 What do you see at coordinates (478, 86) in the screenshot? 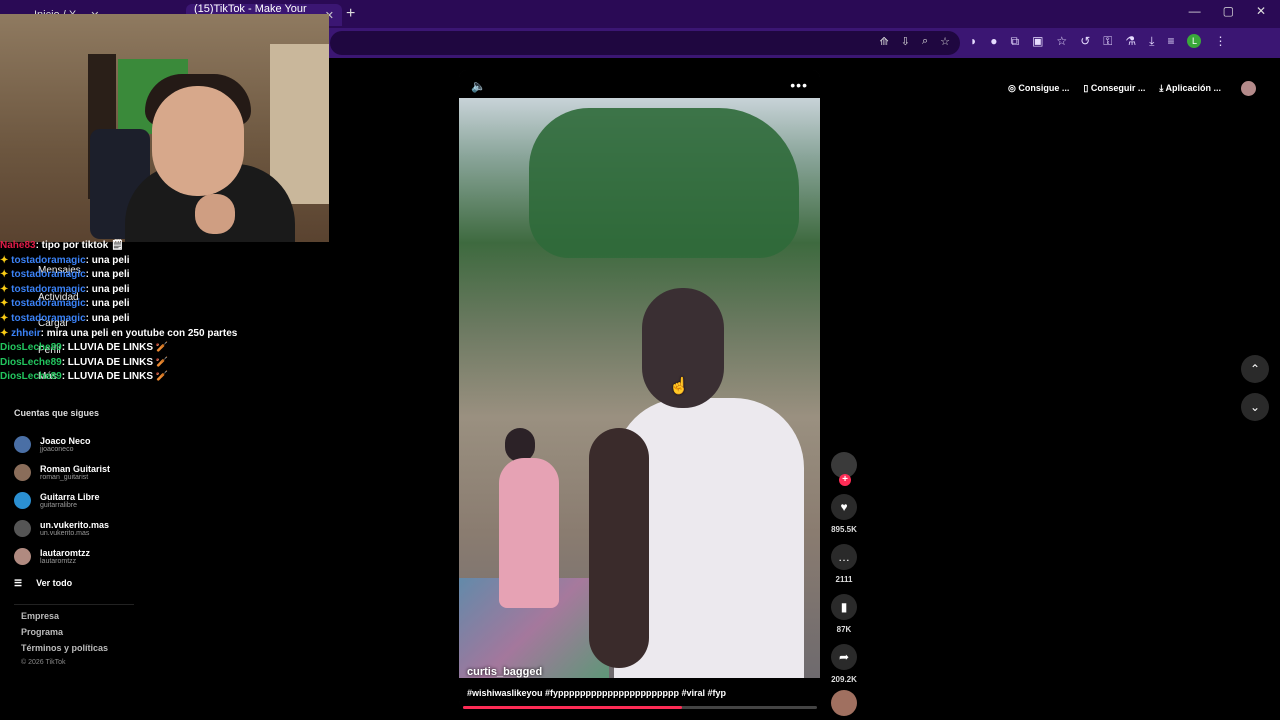
I see `volume-icon: 🔈` at bounding box center [478, 86].